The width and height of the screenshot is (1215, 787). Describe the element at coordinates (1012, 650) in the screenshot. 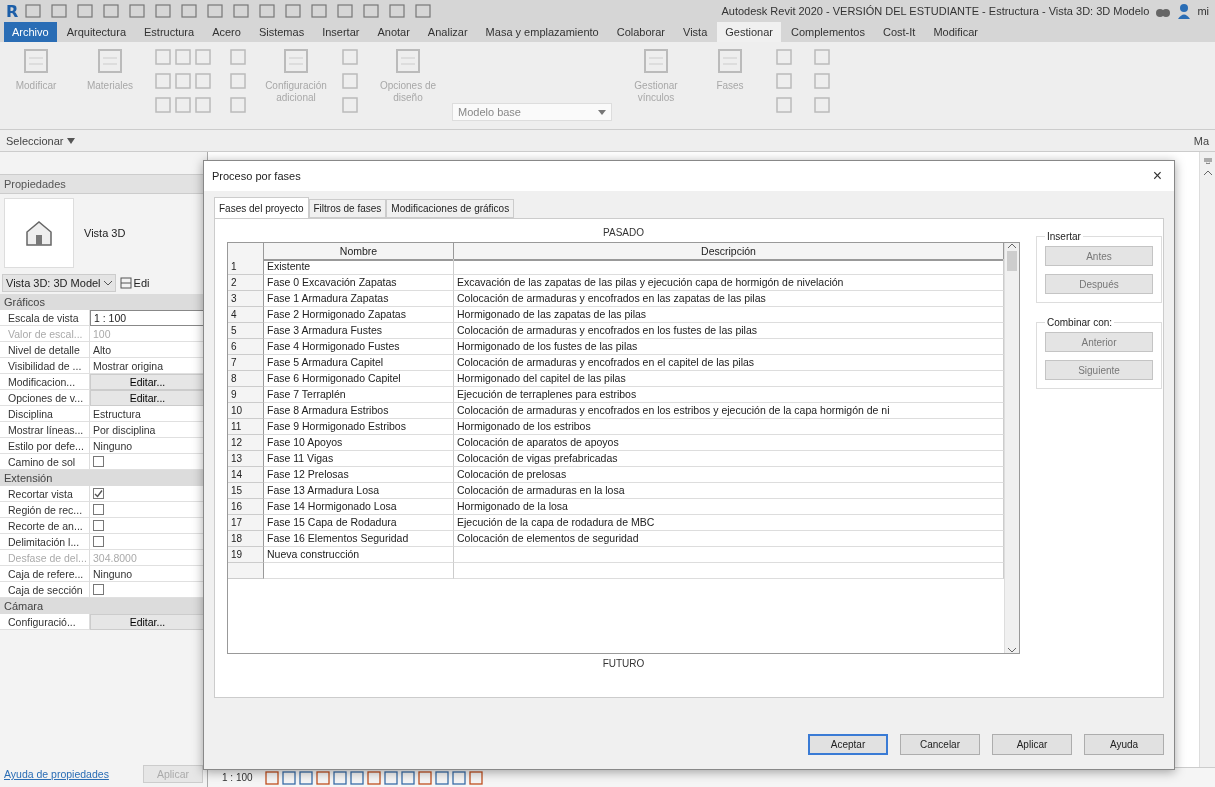

I see `chevron-down-icon` at that location.